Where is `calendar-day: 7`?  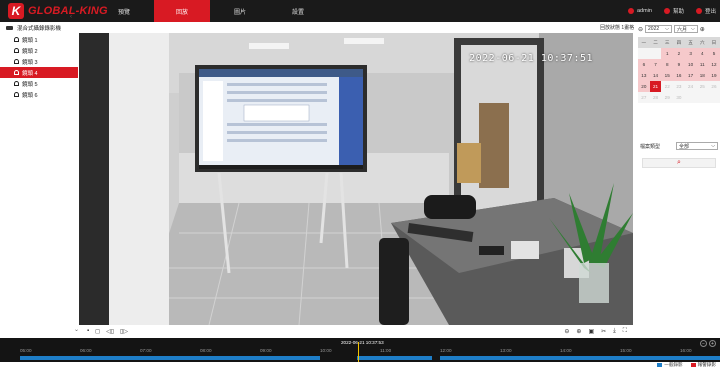
calendar-day: 7 is located at coordinates (655, 64).